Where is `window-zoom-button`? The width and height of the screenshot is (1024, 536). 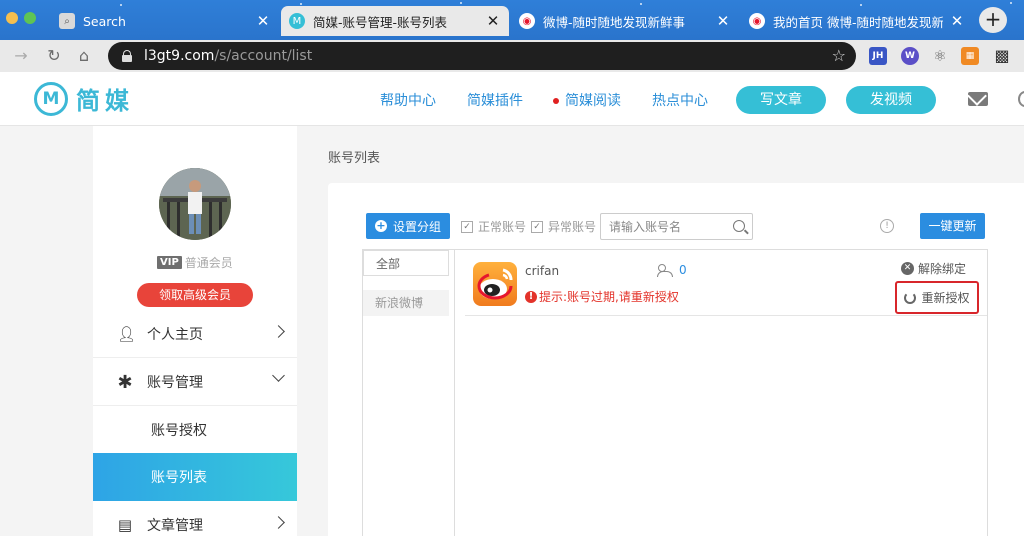
window-zoom-button is located at coordinates (30, 18).